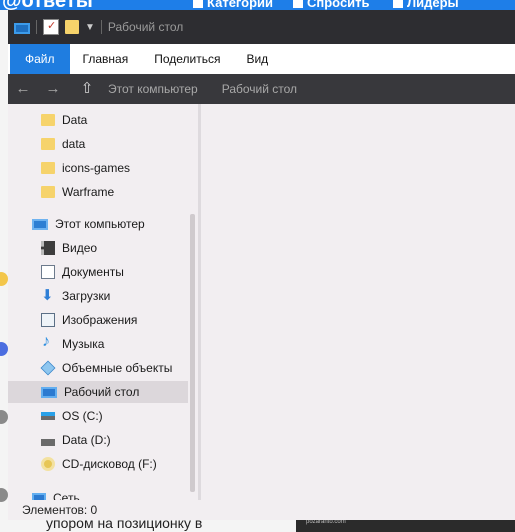 This screenshot has height=532, width=515. Describe the element at coordinates (98, 248) in the screenshot. I see `nav-item-videos: Видео` at that location.